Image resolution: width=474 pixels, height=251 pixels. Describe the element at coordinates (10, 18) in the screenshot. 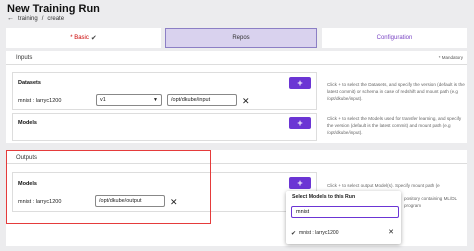

I see `back-arrow-icon: ←` at that location.